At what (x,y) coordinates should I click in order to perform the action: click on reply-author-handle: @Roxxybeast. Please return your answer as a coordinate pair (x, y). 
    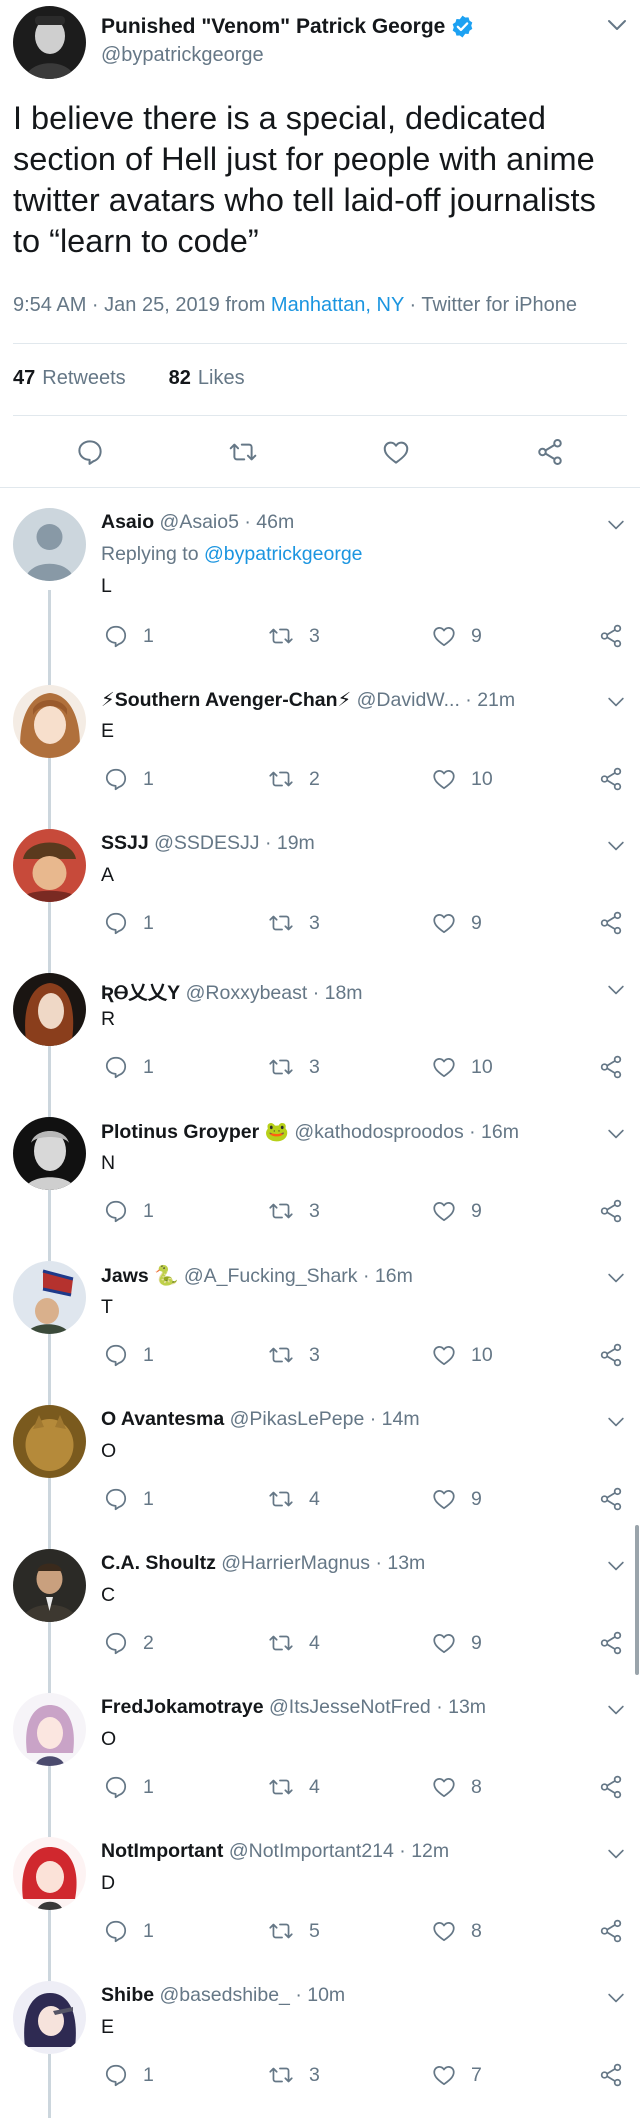
    Looking at the image, I should click on (247, 993).